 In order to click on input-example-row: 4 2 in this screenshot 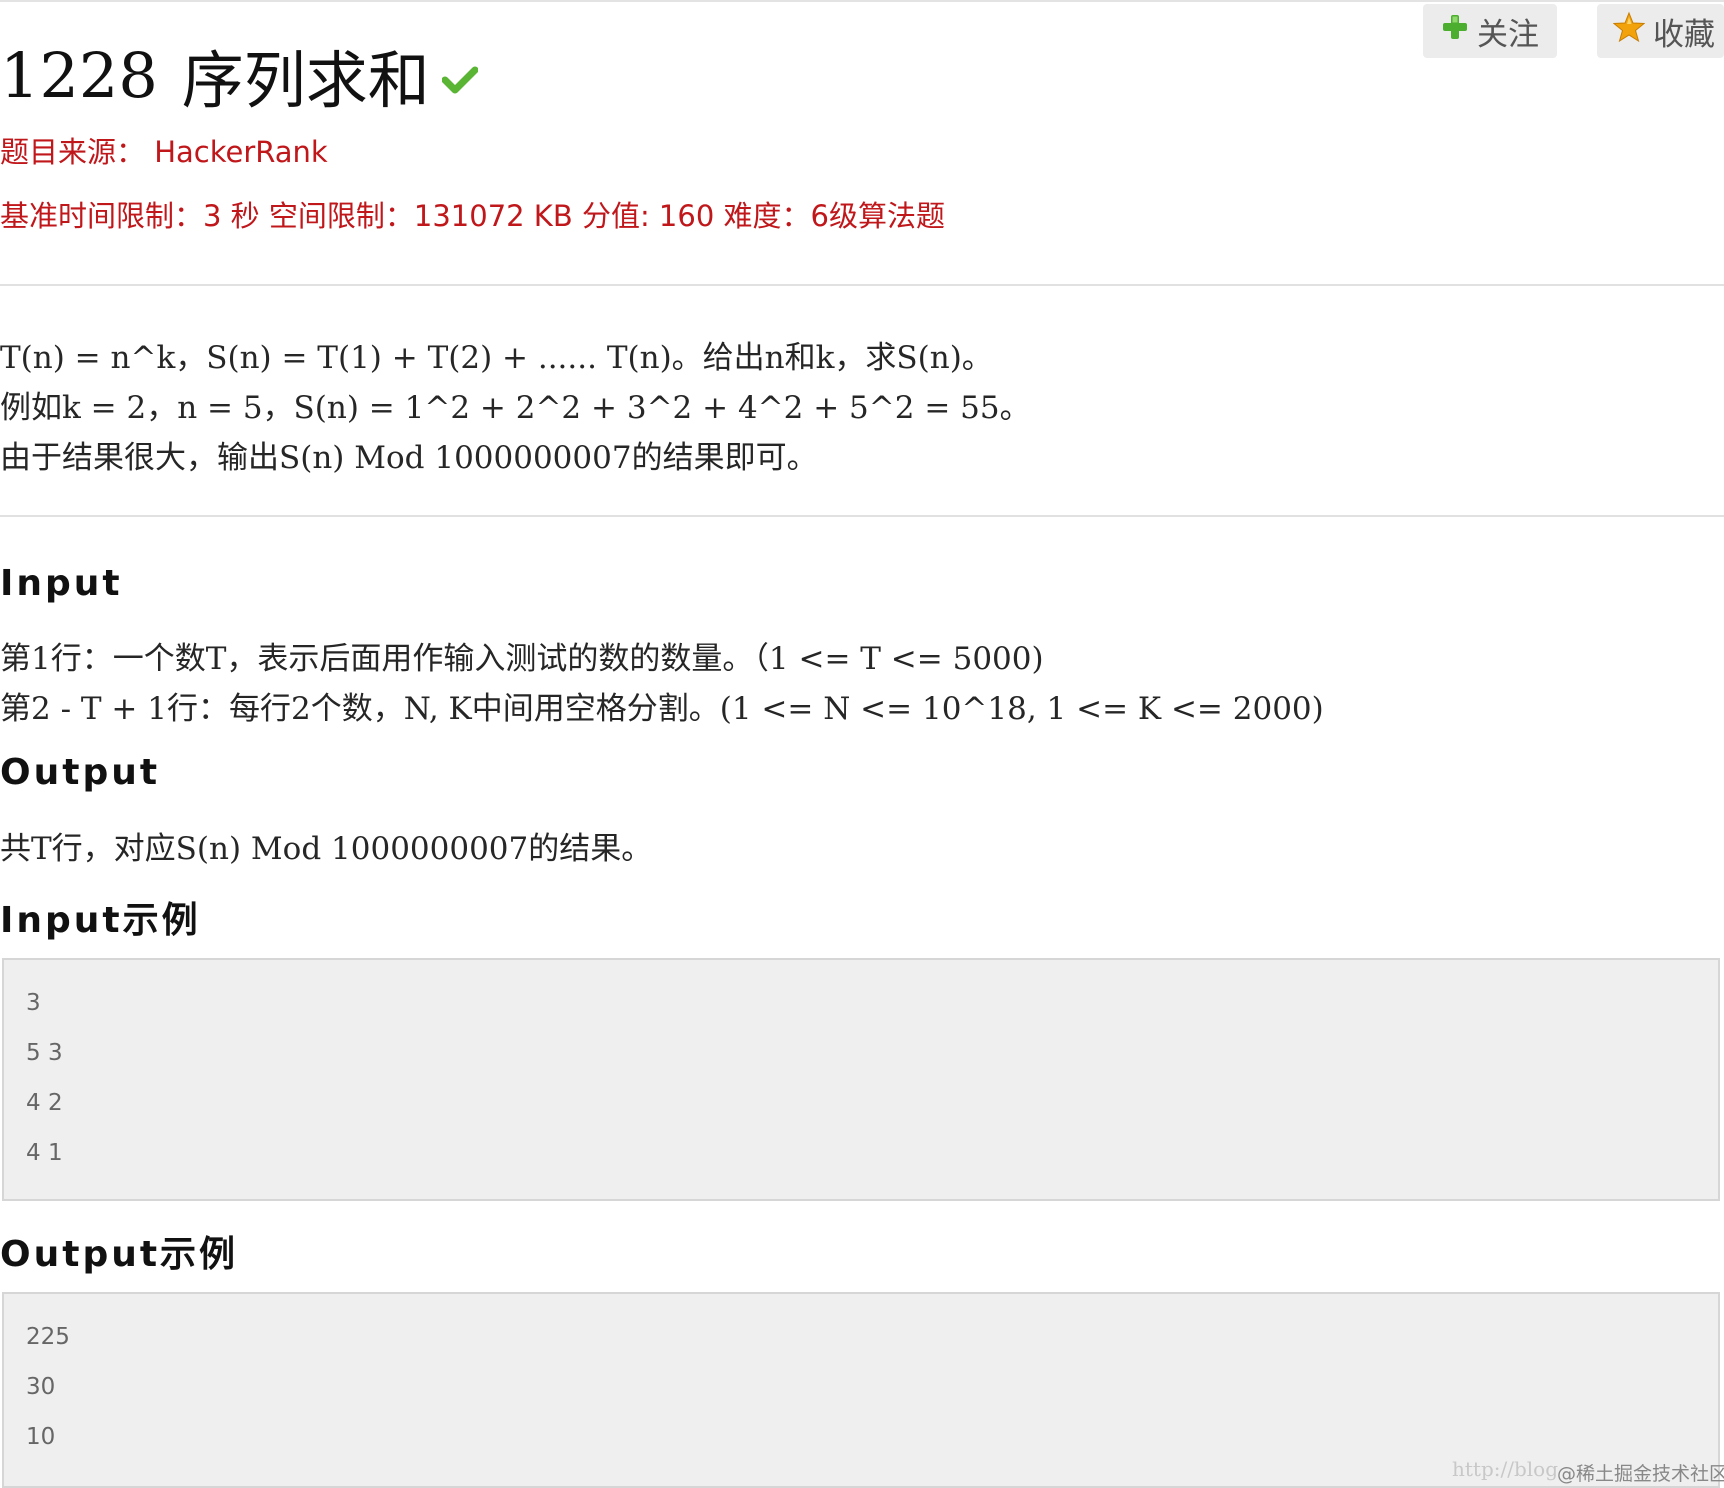, I will do `click(44, 1103)`.